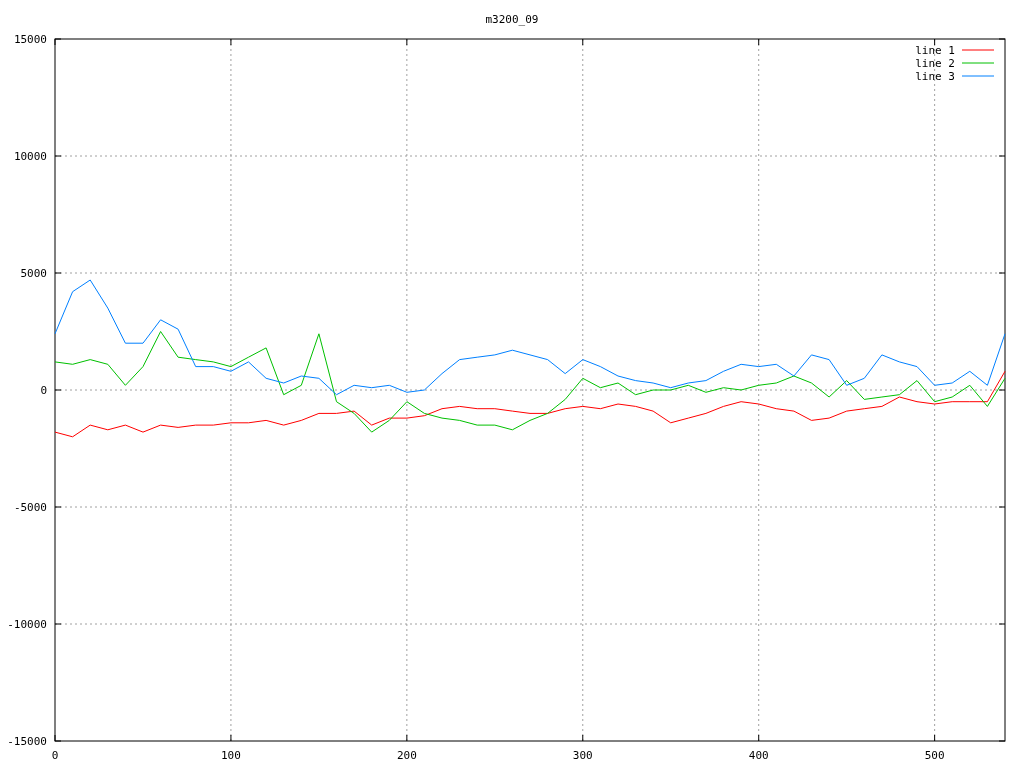 The height and width of the screenshot is (768, 1024). Describe the element at coordinates (406, 755) in the screenshot. I see `x-tick-label: 200` at that location.